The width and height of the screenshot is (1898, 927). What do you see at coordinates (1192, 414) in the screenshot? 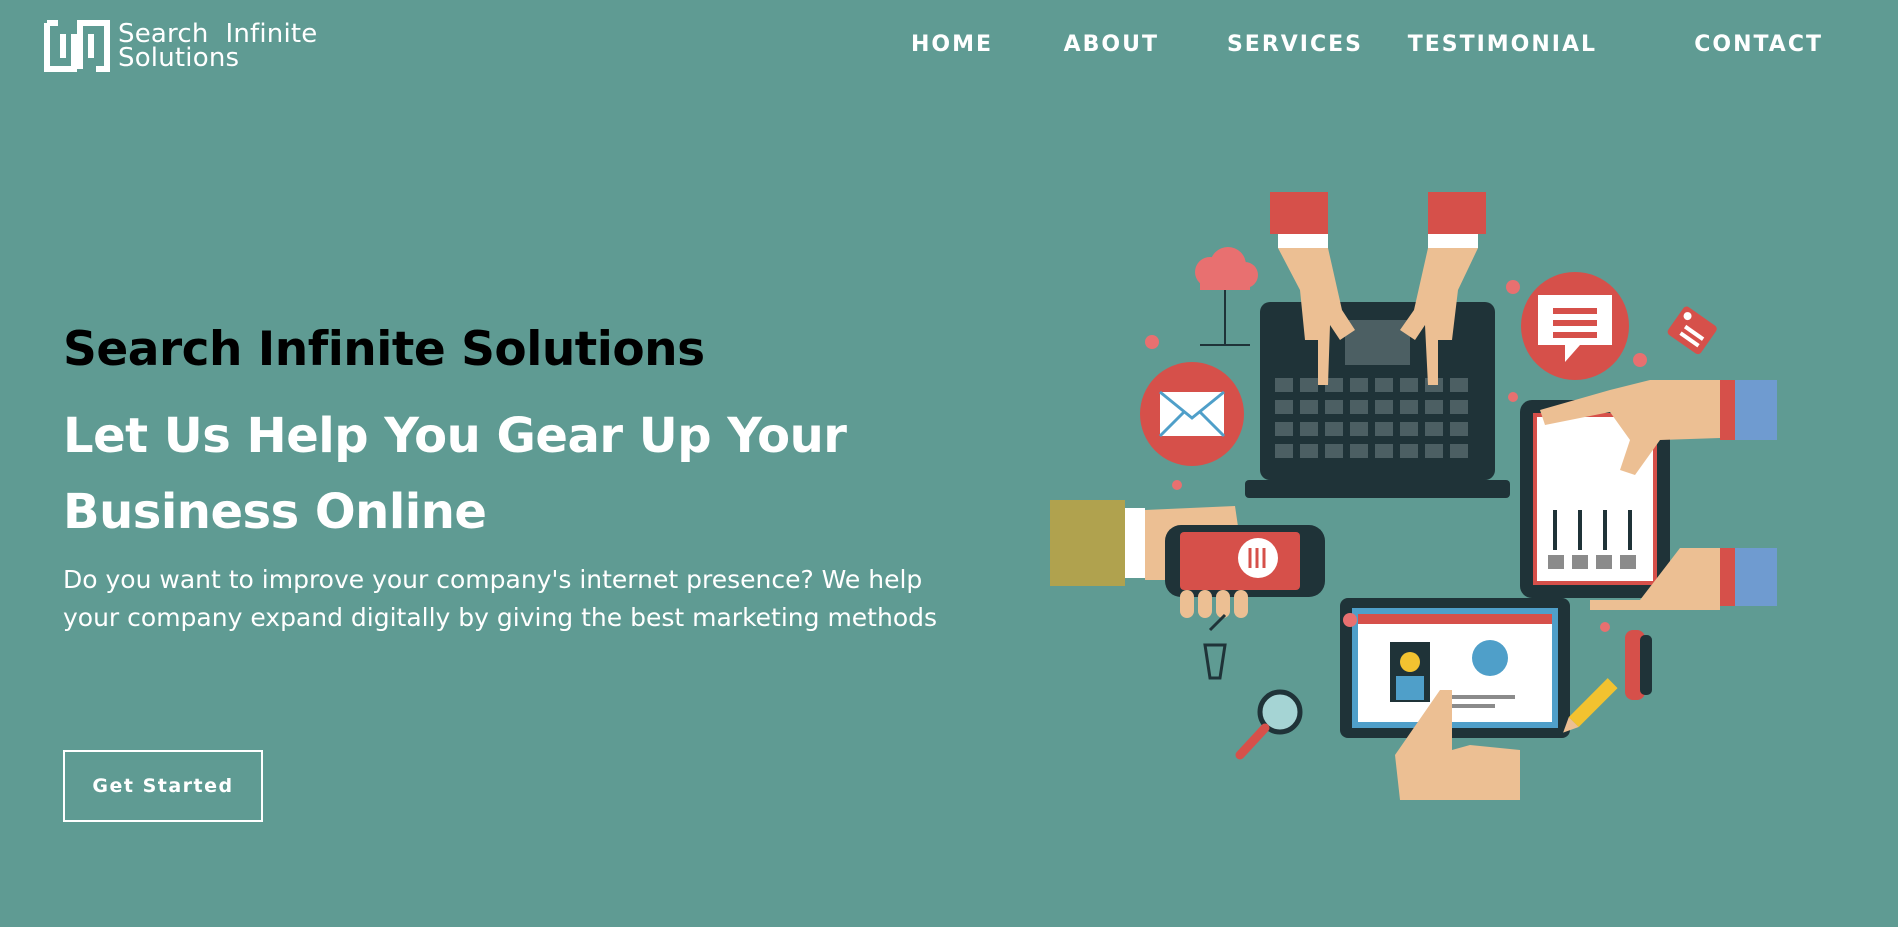
I see `email-icon` at bounding box center [1192, 414].